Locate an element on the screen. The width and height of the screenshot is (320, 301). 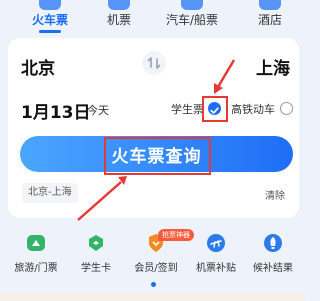
promo-badge: 抢票神器 is located at coordinates (176, 235).